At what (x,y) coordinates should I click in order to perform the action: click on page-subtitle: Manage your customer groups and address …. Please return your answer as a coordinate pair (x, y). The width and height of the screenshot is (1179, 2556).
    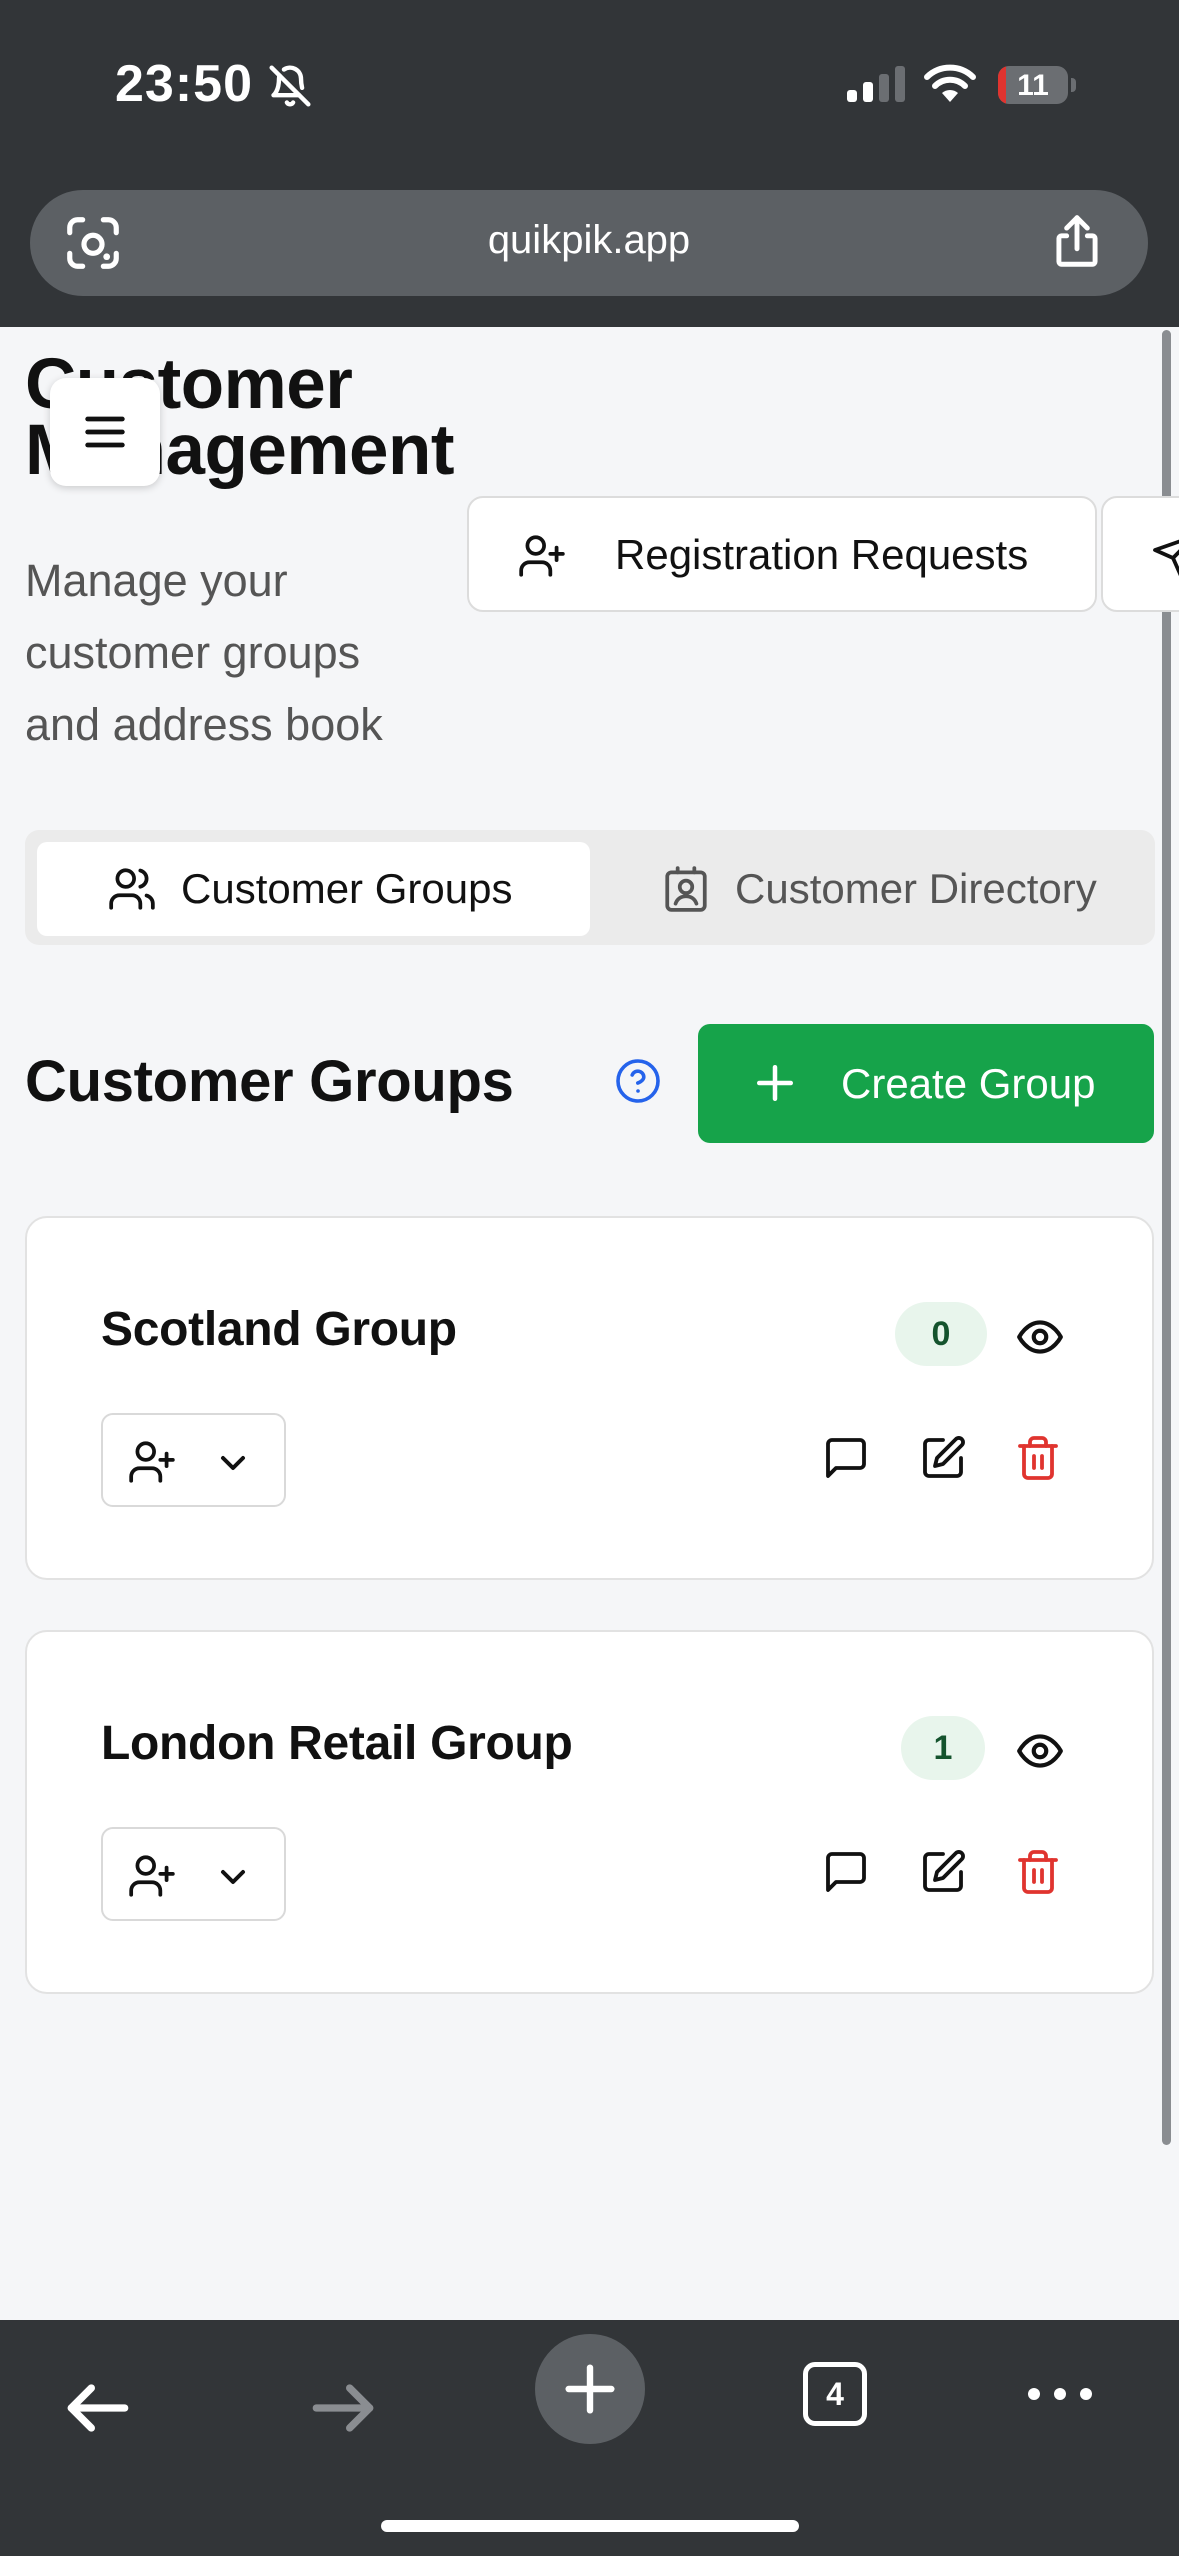
    Looking at the image, I should click on (204, 652).